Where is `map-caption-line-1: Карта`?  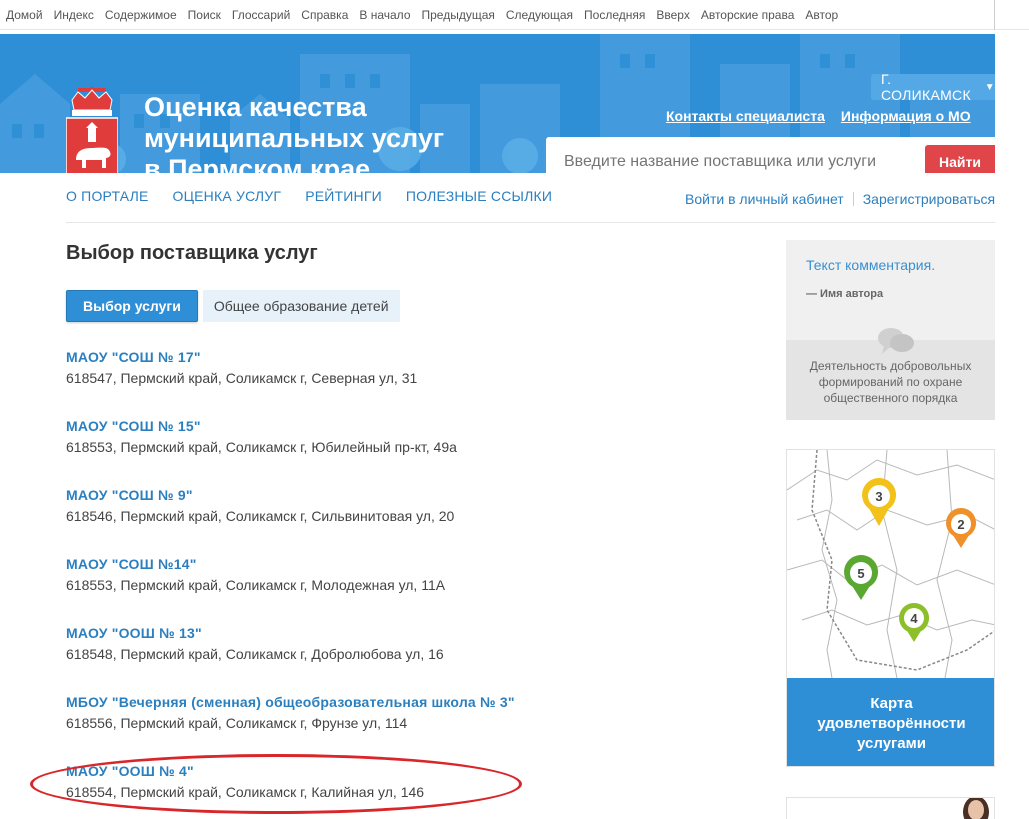 map-caption-line-1: Карта is located at coordinates (891, 703).